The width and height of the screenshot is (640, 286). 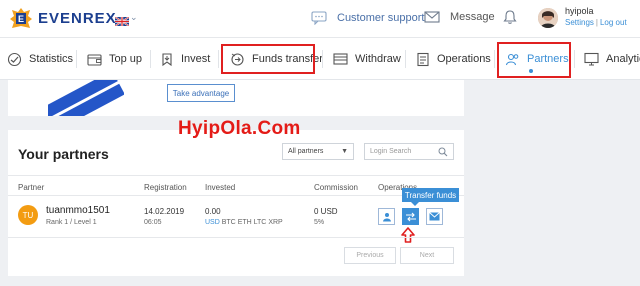 What do you see at coordinates (464, 59) in the screenshot?
I see `nav-label: Operations` at bounding box center [464, 59].